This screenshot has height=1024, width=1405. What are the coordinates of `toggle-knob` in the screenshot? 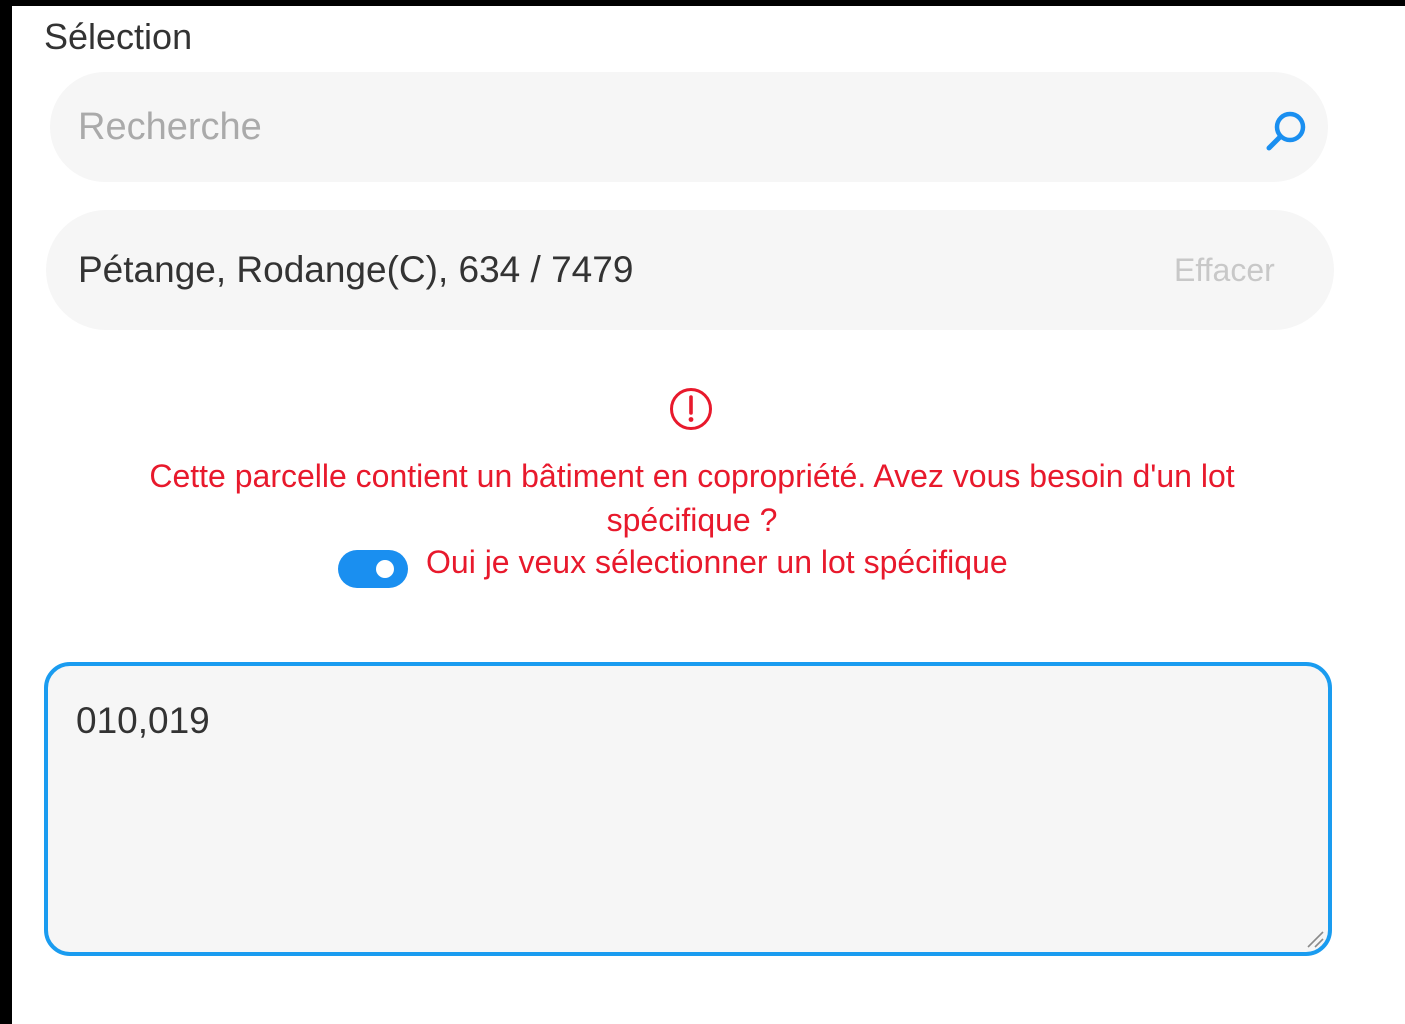 It's located at (385, 569).